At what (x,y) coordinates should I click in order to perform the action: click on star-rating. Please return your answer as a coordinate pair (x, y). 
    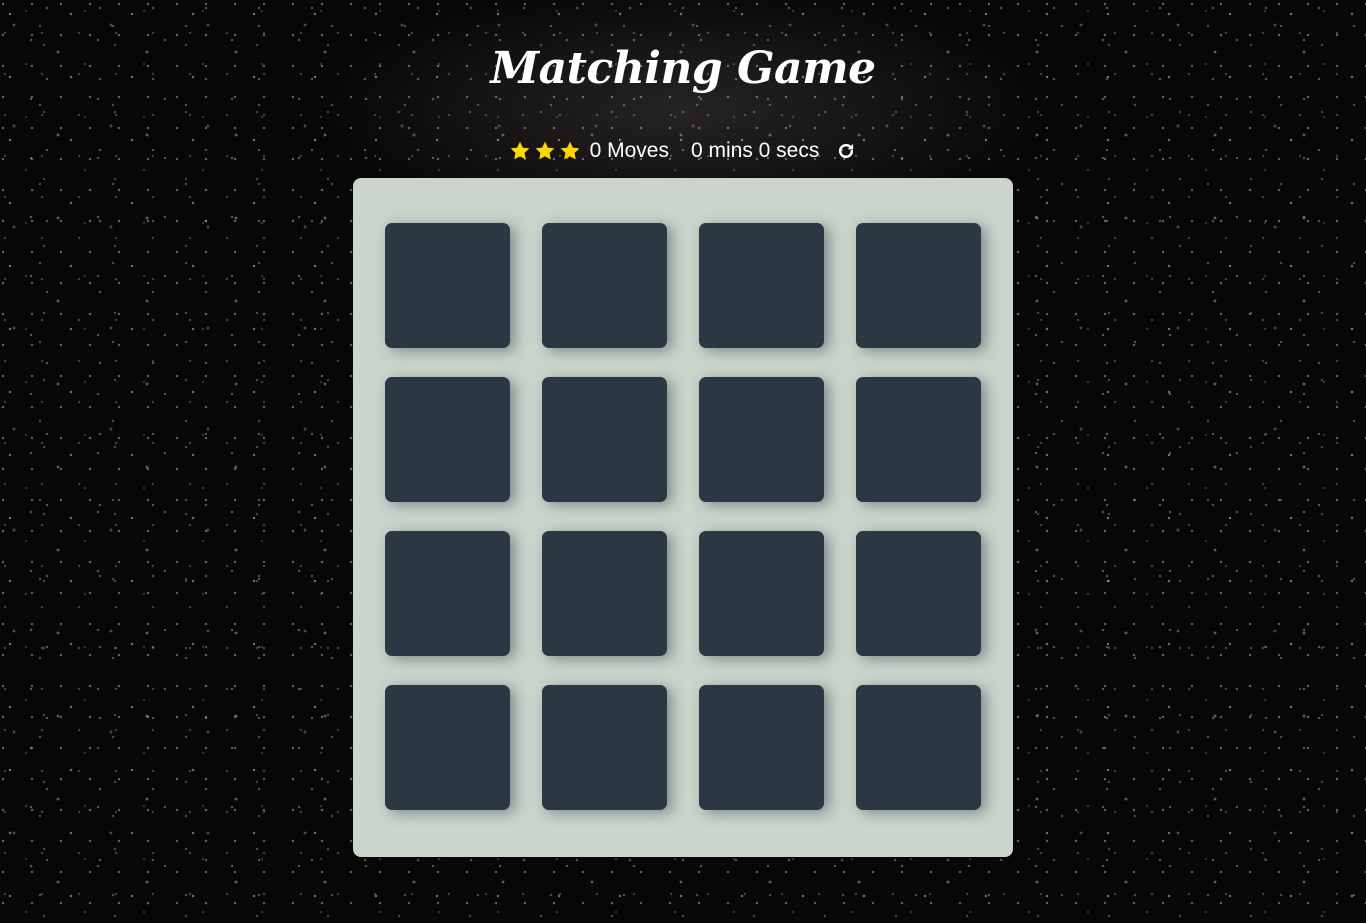
    Looking at the image, I should click on (546, 151).